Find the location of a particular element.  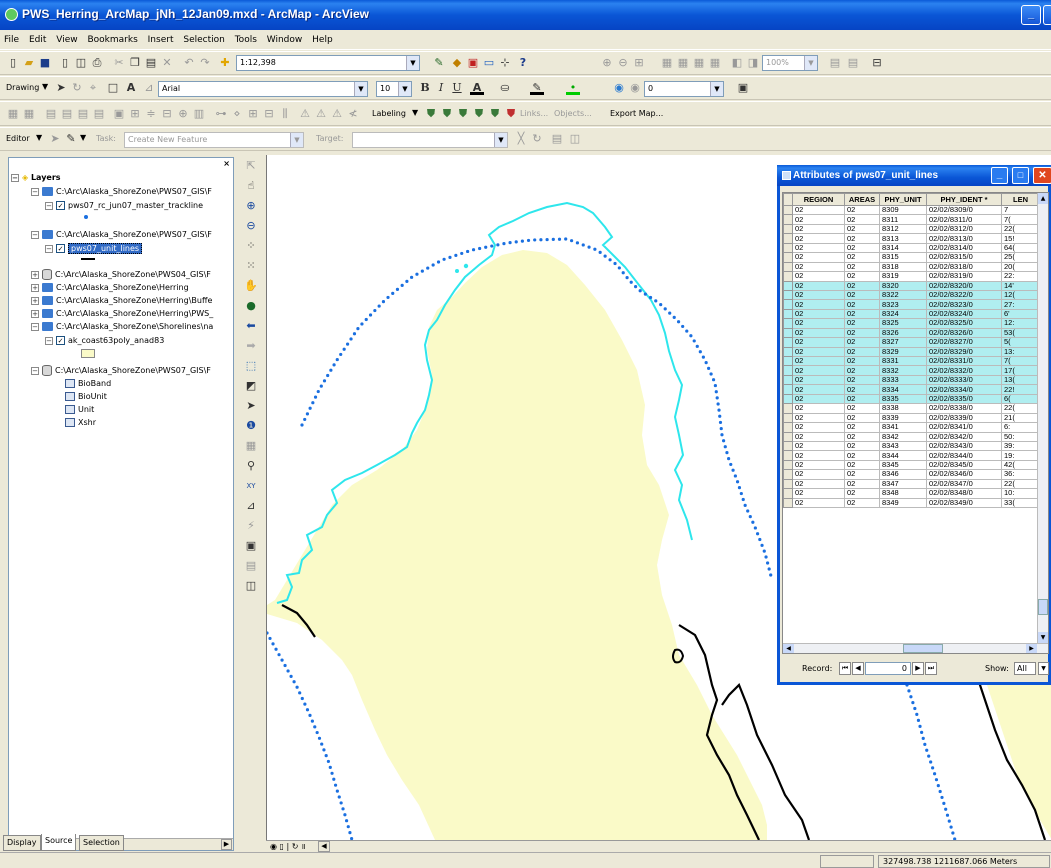

rectangle-icon: □ is located at coordinates (113, 88).